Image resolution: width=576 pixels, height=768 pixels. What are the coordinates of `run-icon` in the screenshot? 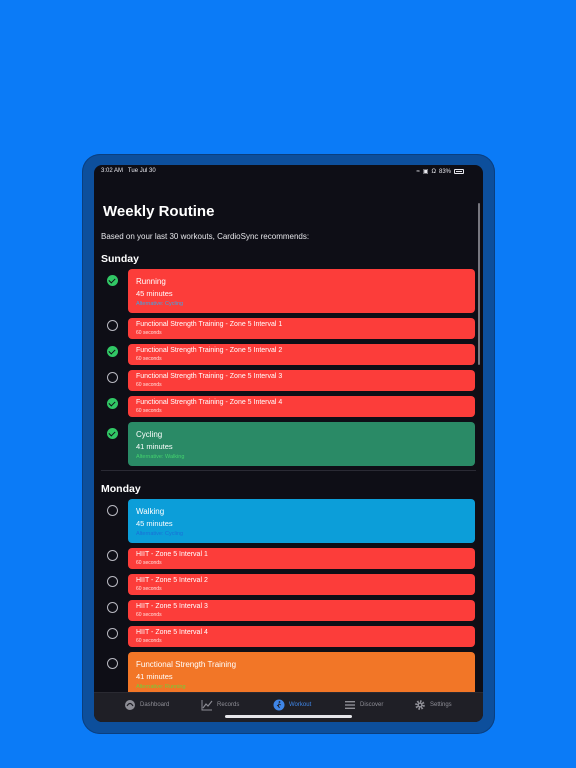 It's located at (279, 705).